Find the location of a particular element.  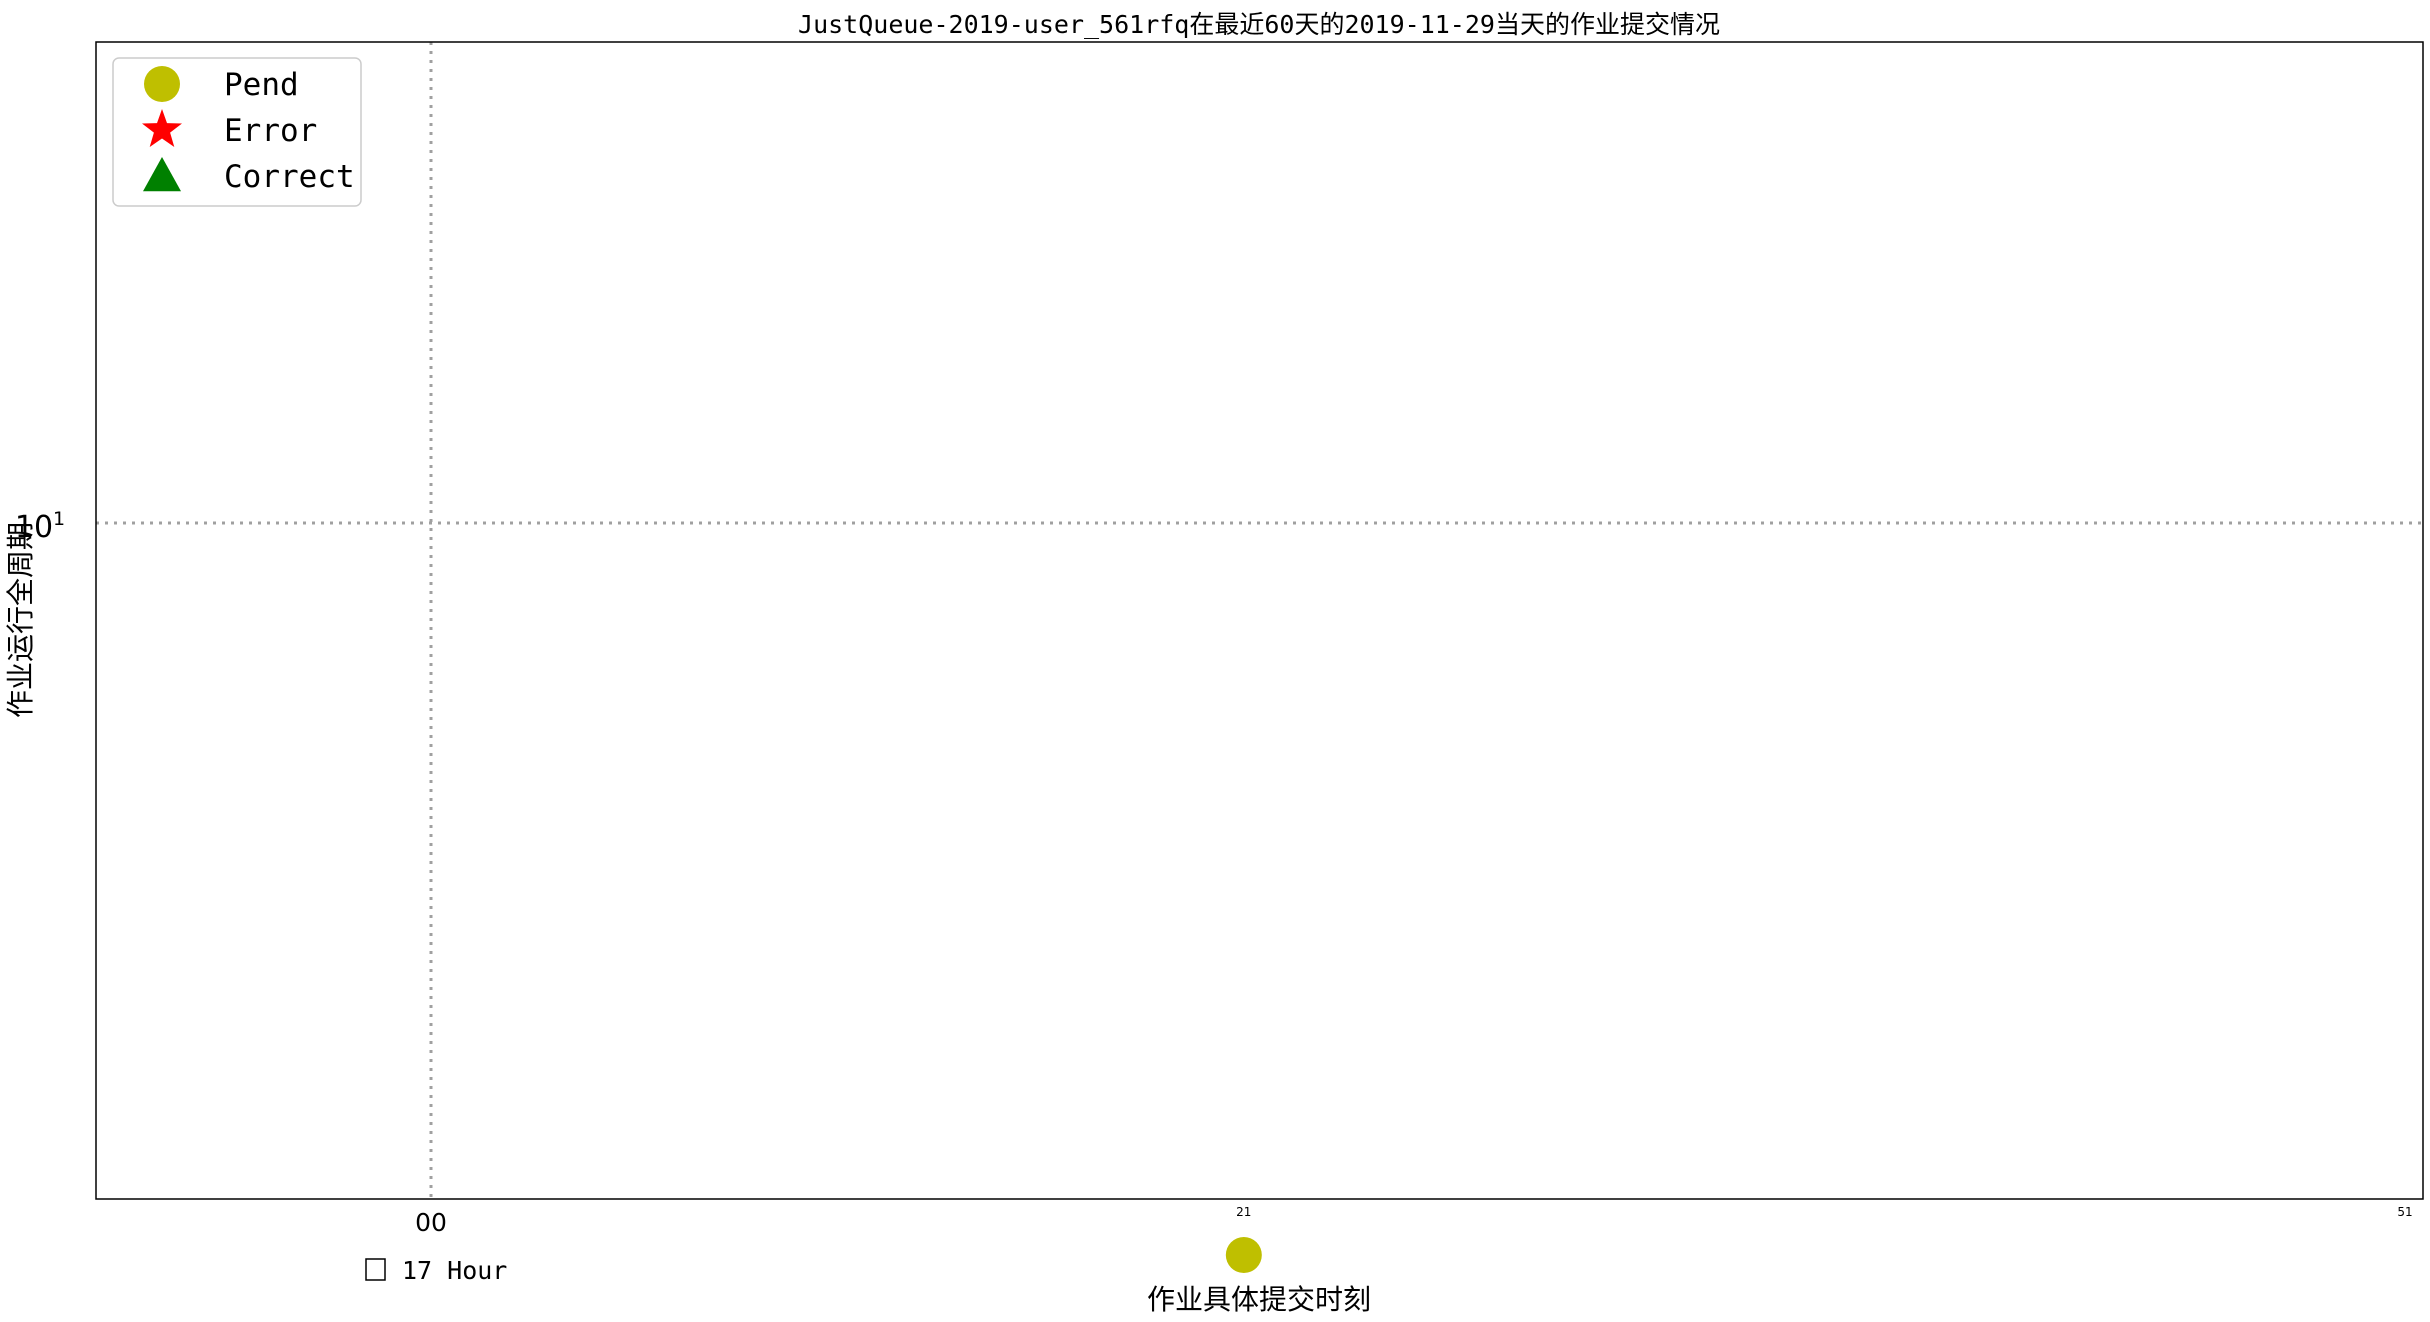

legend-marker-pend is located at coordinates (162, 84).